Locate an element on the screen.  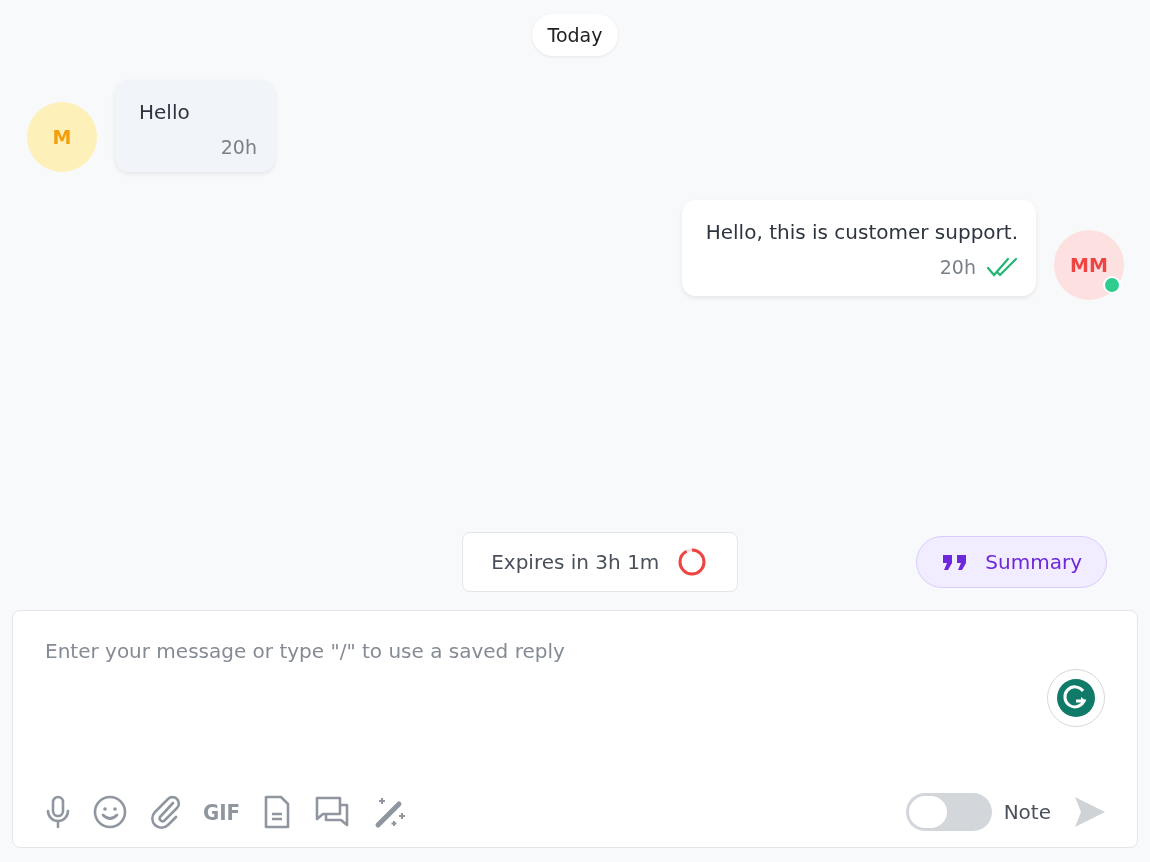
message-text: Hello is located at coordinates (165, 112).